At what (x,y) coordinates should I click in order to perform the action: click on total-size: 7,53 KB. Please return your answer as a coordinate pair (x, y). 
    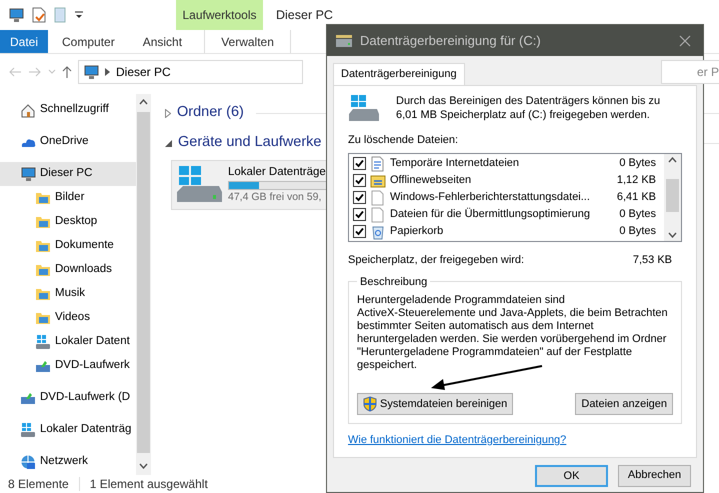
    Looking at the image, I should click on (652, 260).